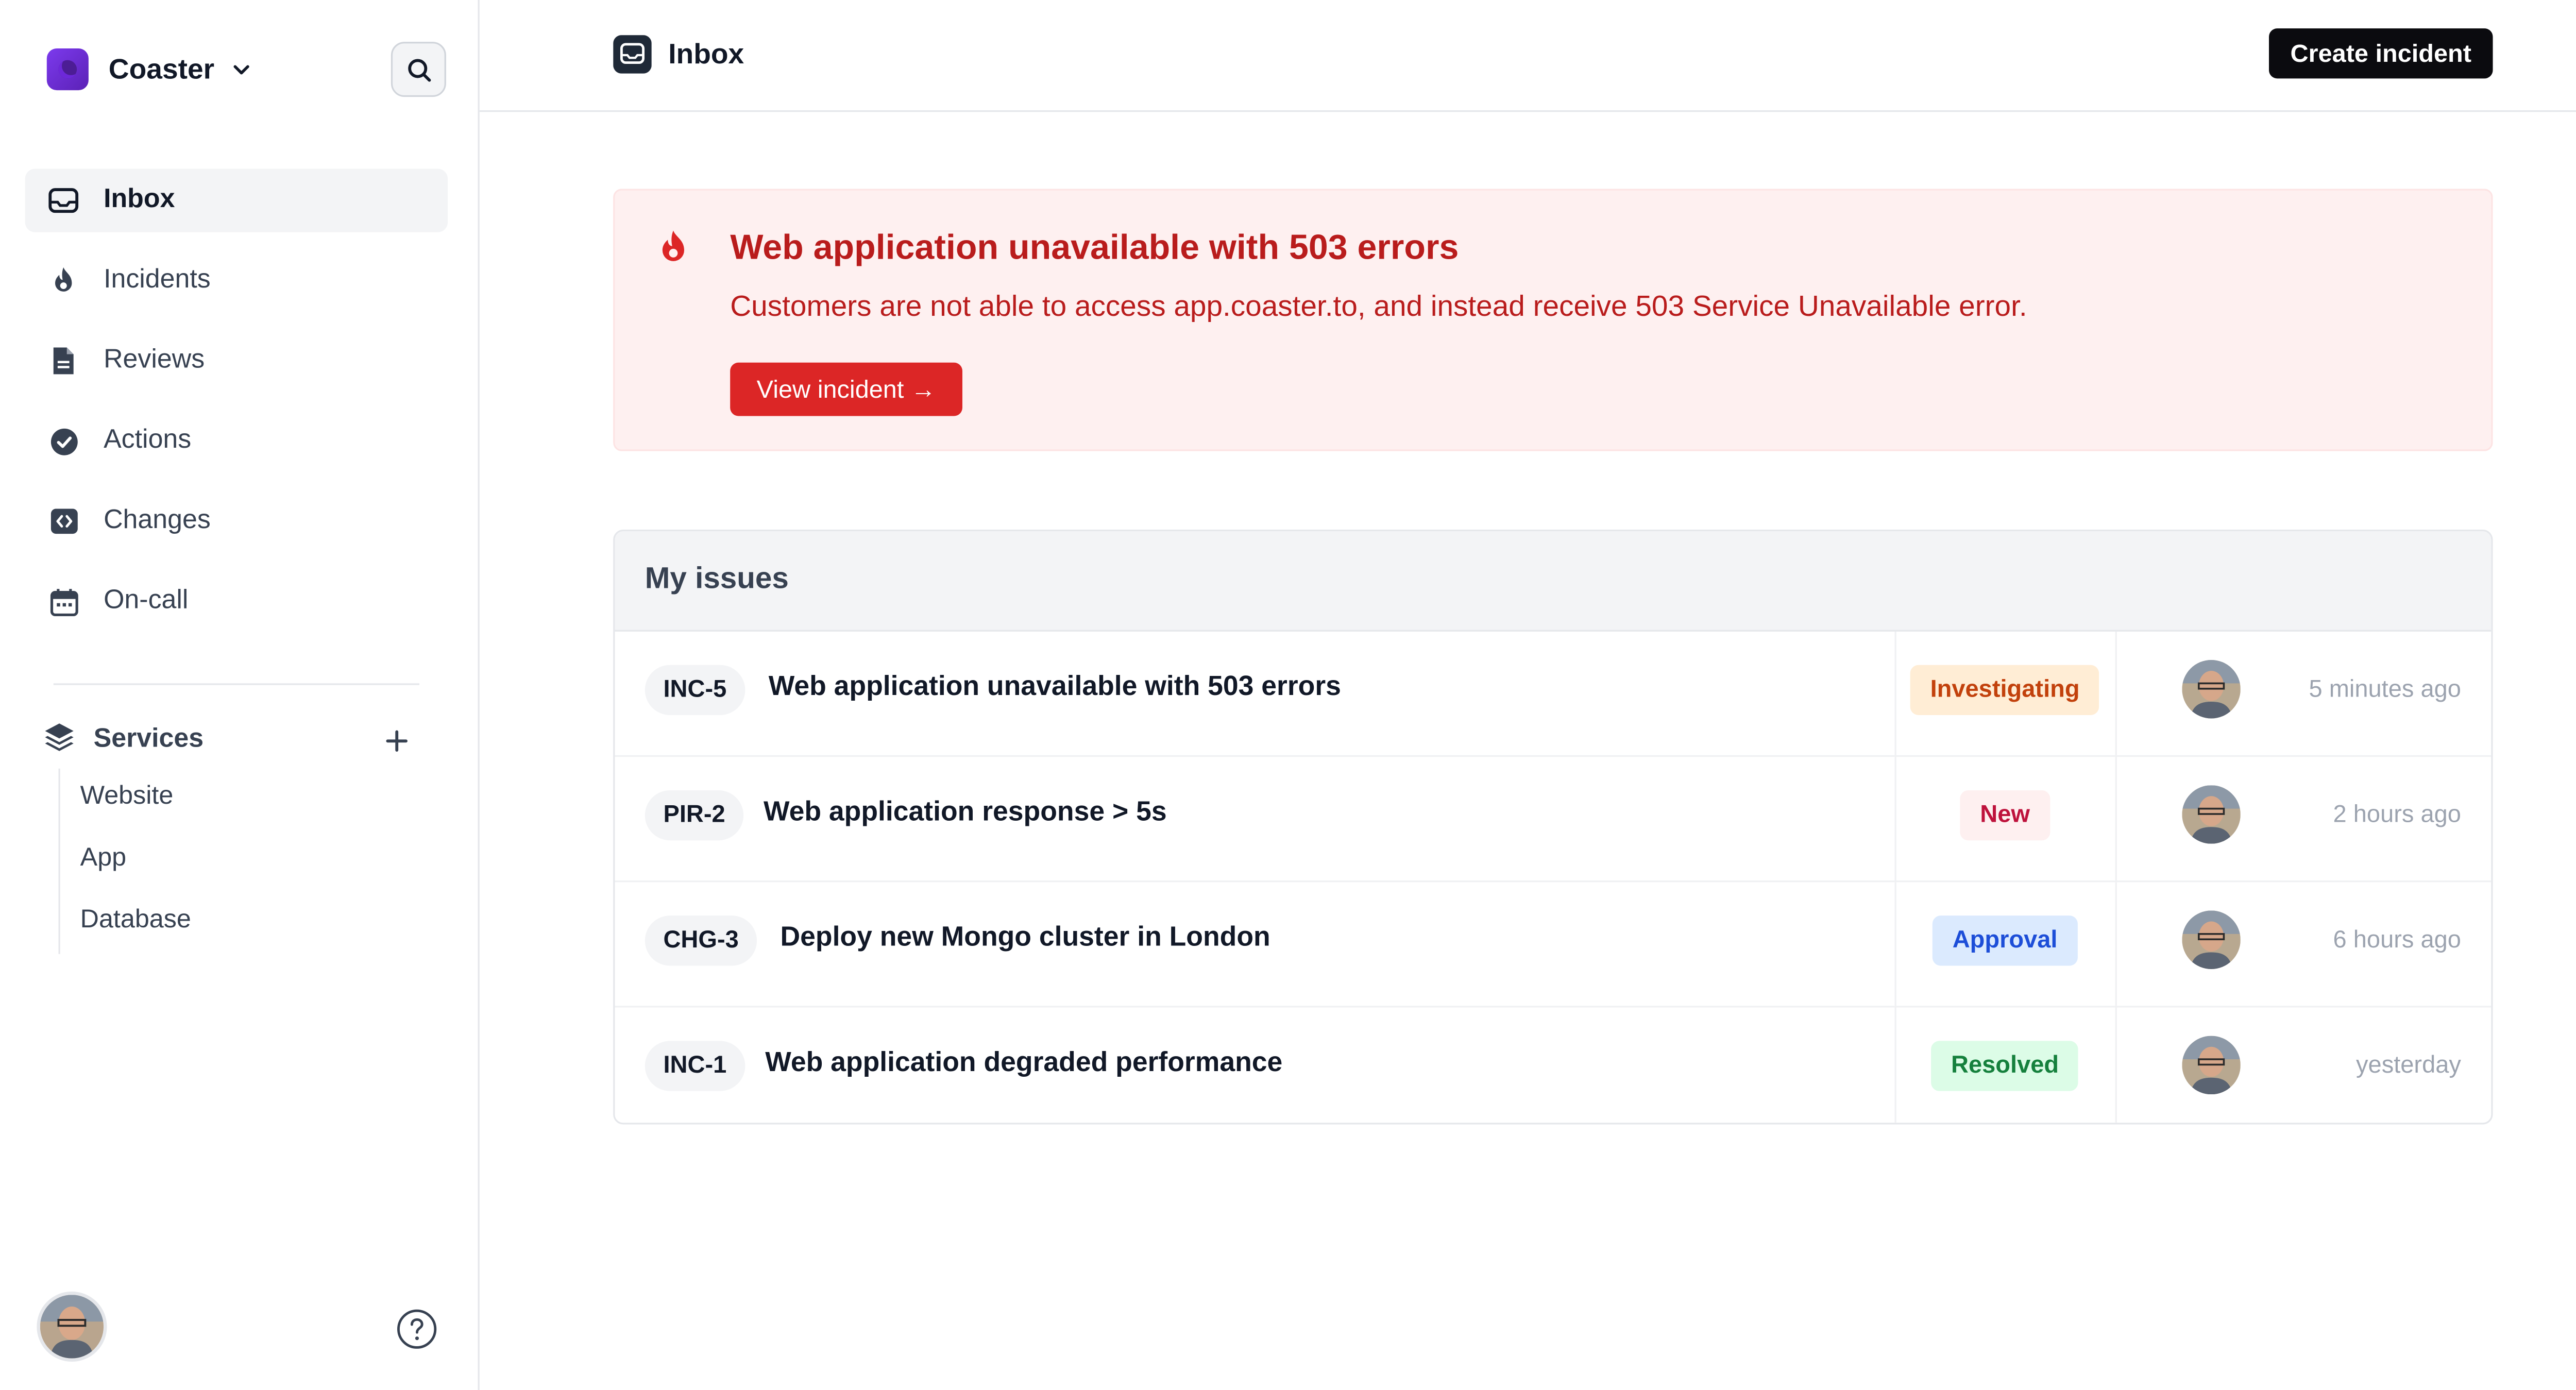  I want to click on sidebar-item-reviews: Reviews, so click(236, 361).